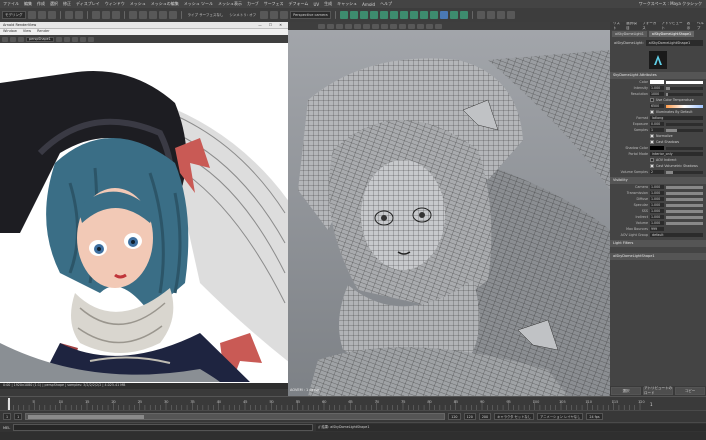 The width and height of the screenshot is (706, 440). I want to click on temperature-slider, so click(684, 106).